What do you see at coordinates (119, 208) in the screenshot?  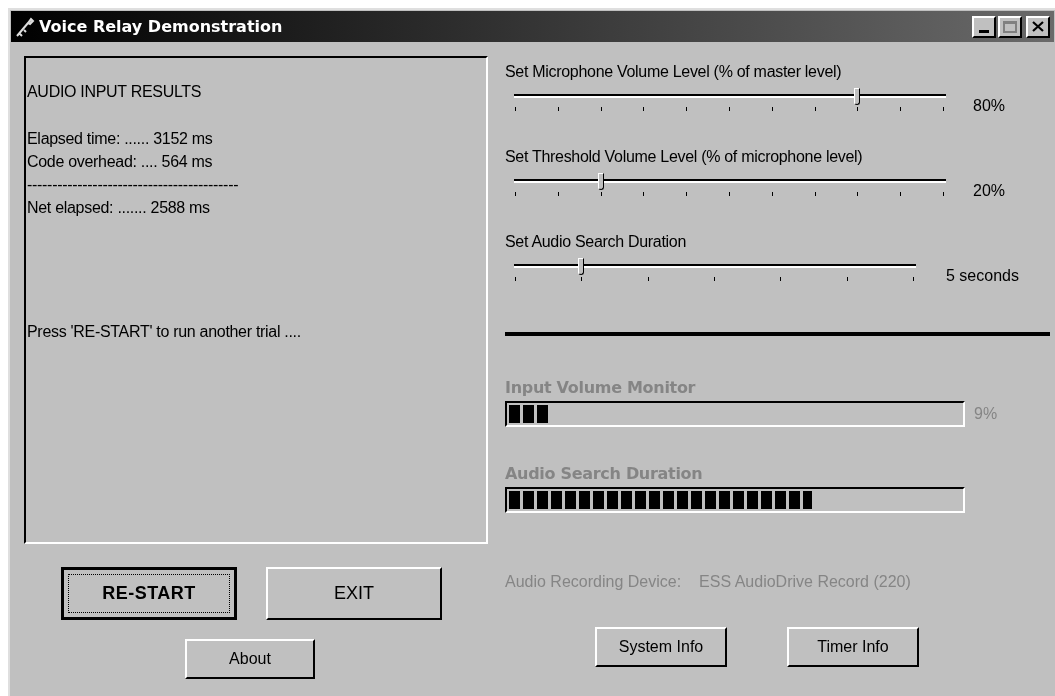 I see `results-line: Net elapsed: ....... 2588 ms` at bounding box center [119, 208].